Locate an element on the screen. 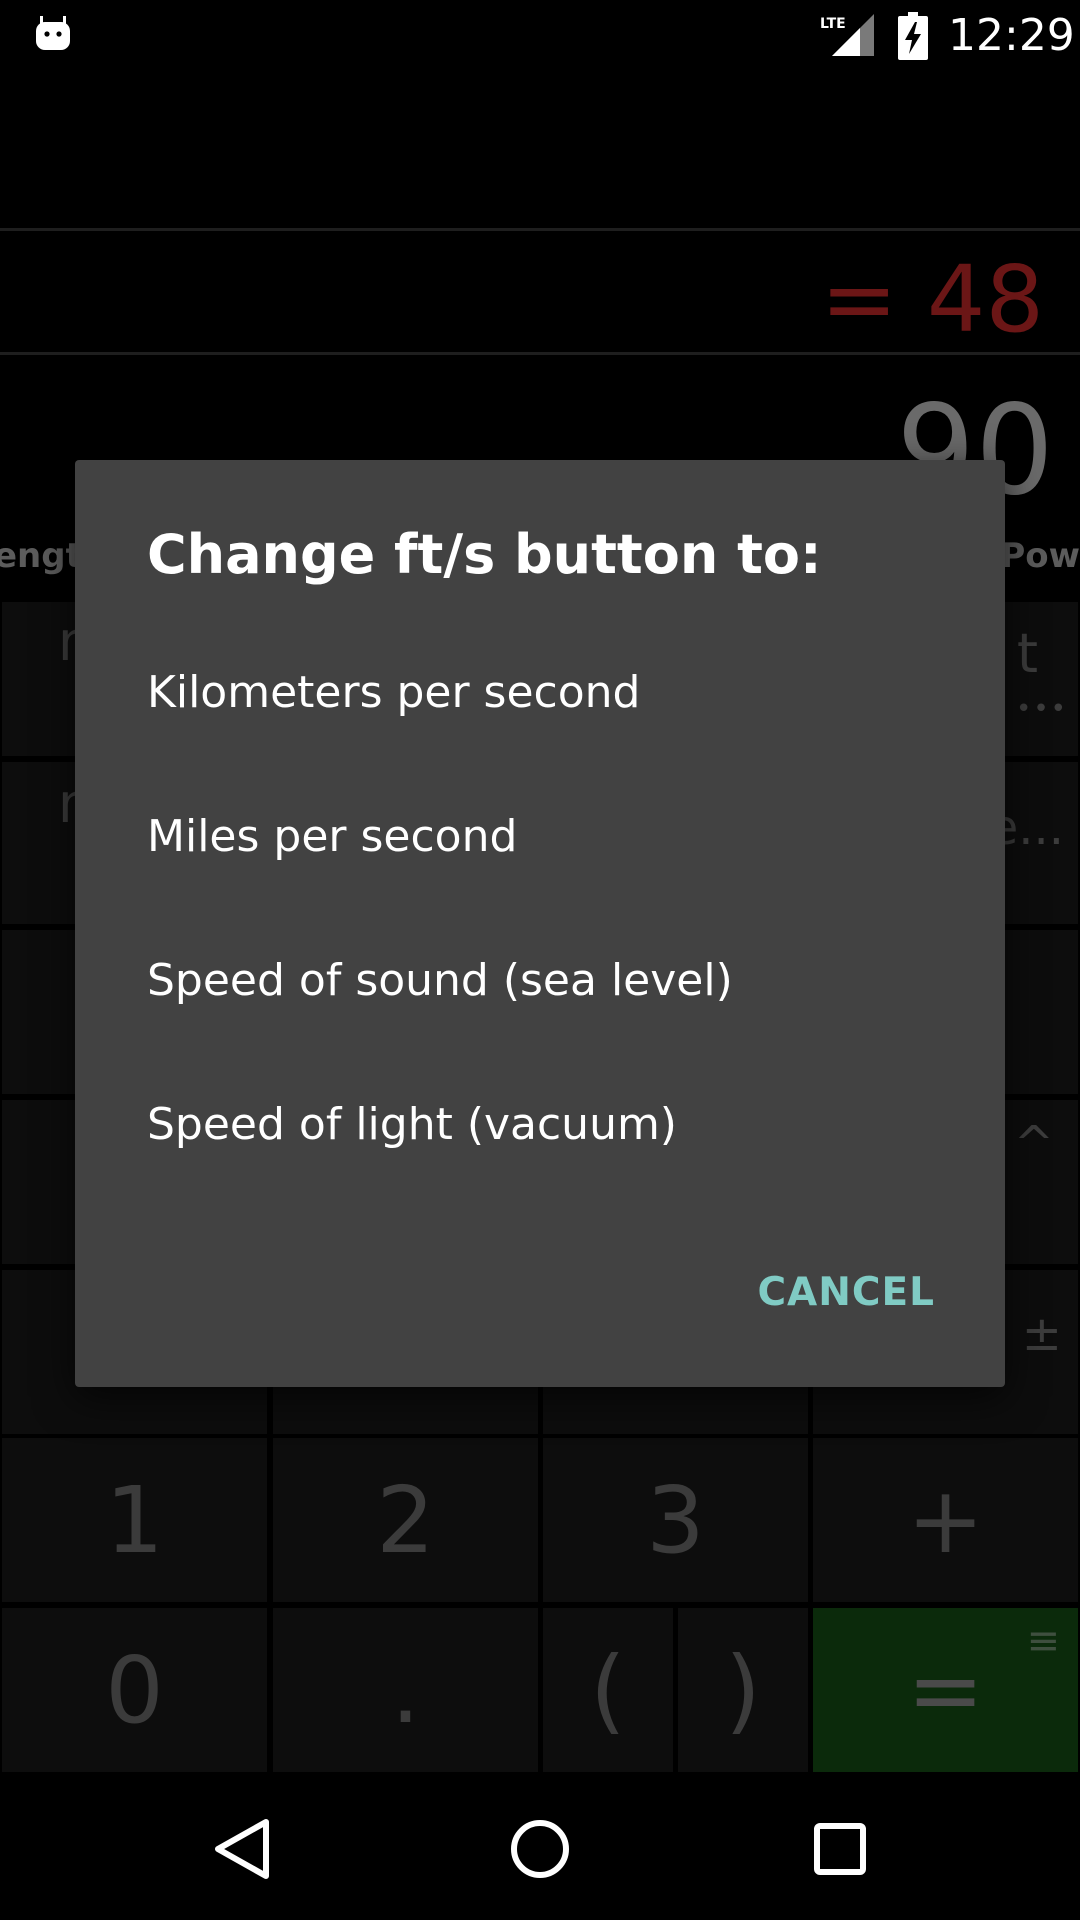  home-icon is located at coordinates (540, 1849).